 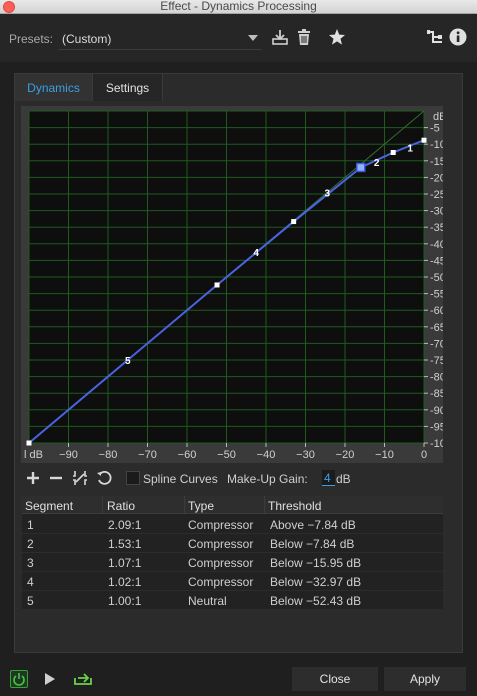 I want to click on segment-cell: 1, so click(x=30, y=525).